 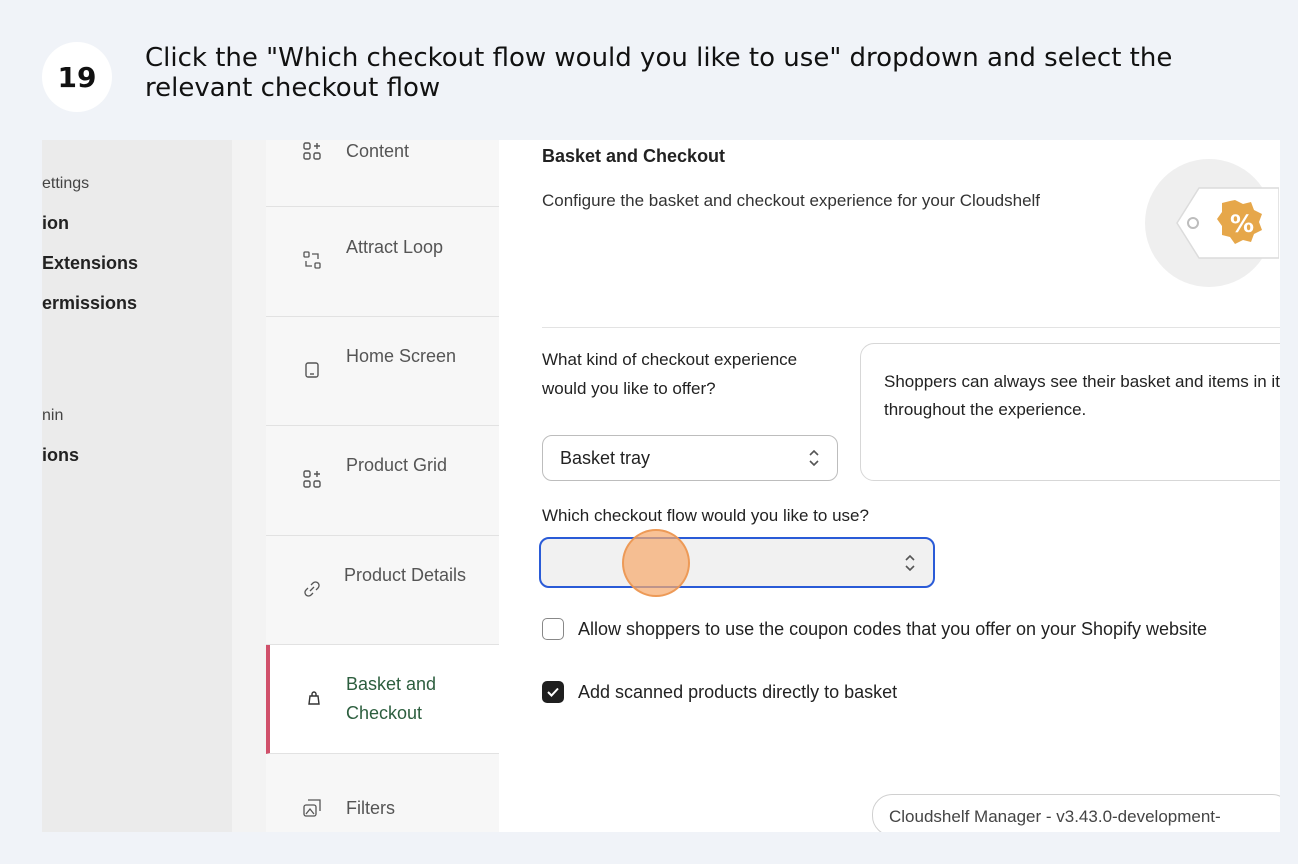 What do you see at coordinates (90, 263) in the screenshot?
I see `sidebar-item-extensions: Extensions` at bounding box center [90, 263].